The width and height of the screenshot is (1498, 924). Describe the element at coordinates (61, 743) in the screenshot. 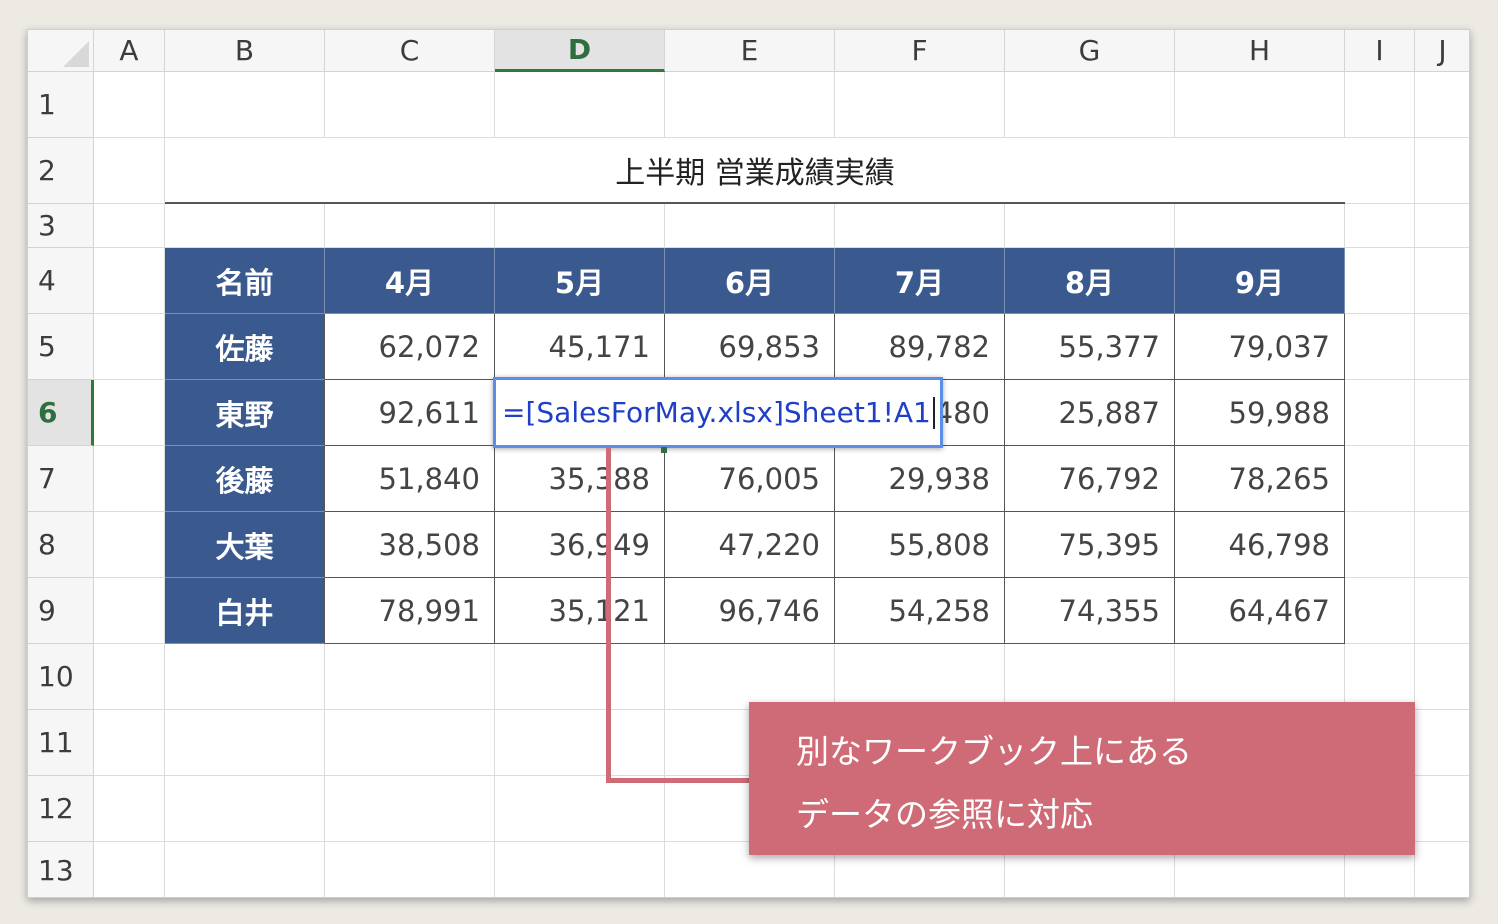

I see `row-header-11: 11` at that location.